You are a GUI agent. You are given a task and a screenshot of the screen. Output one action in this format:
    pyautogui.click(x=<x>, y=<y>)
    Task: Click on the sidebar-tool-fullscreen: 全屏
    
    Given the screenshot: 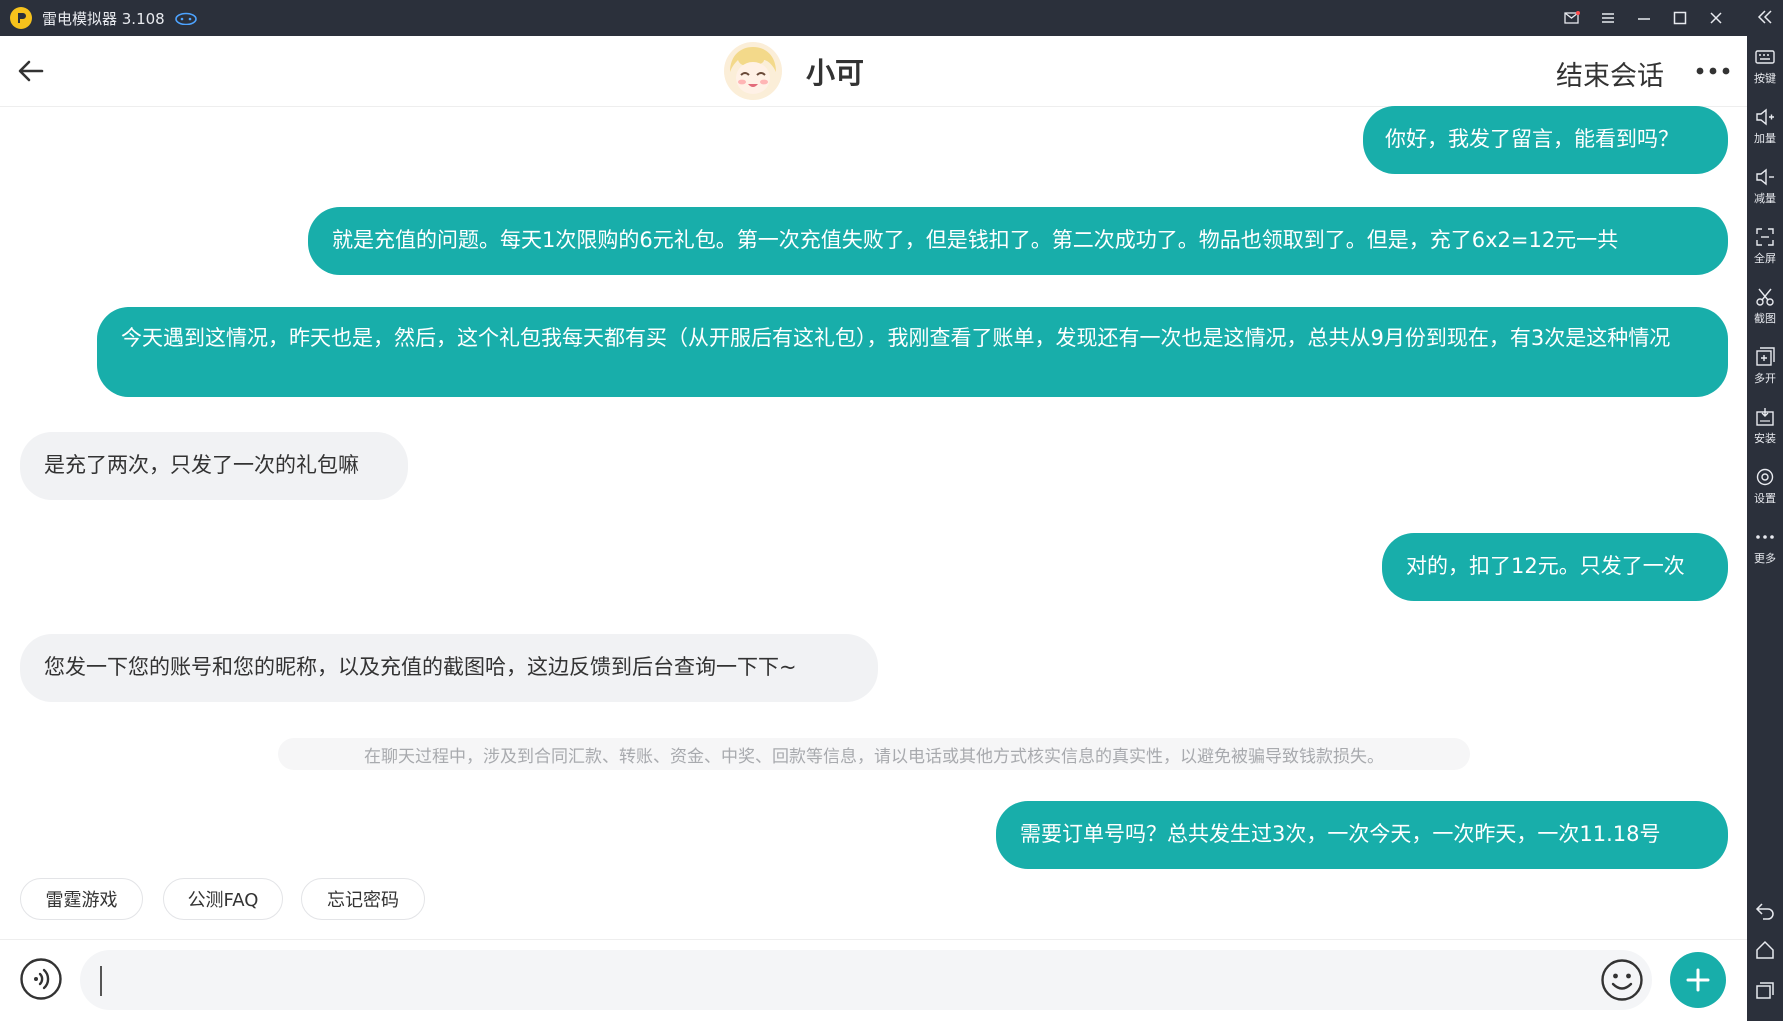 What is the action you would take?
    pyautogui.click(x=1765, y=246)
    